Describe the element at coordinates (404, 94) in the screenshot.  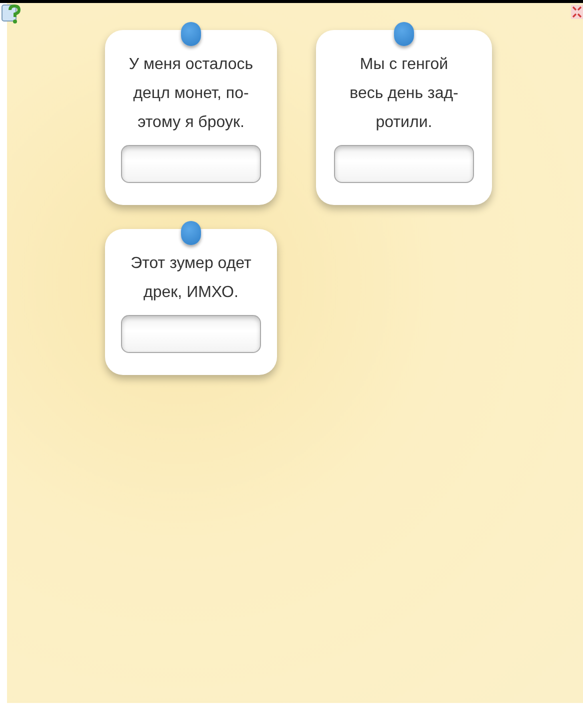
I see `sentence-text: Мы с генгой весь день зад- ротили.` at that location.